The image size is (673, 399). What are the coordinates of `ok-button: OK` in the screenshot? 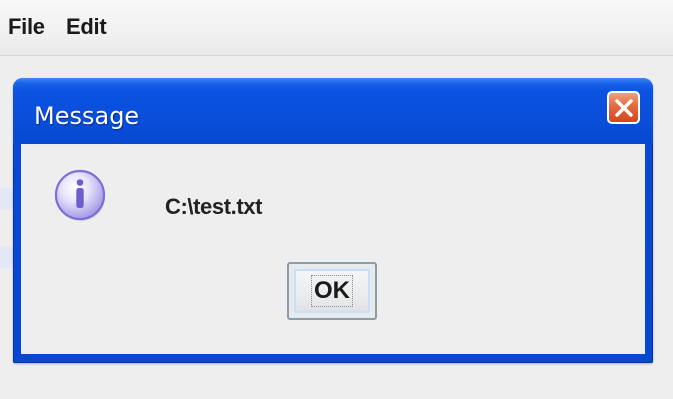 It's located at (332, 291).